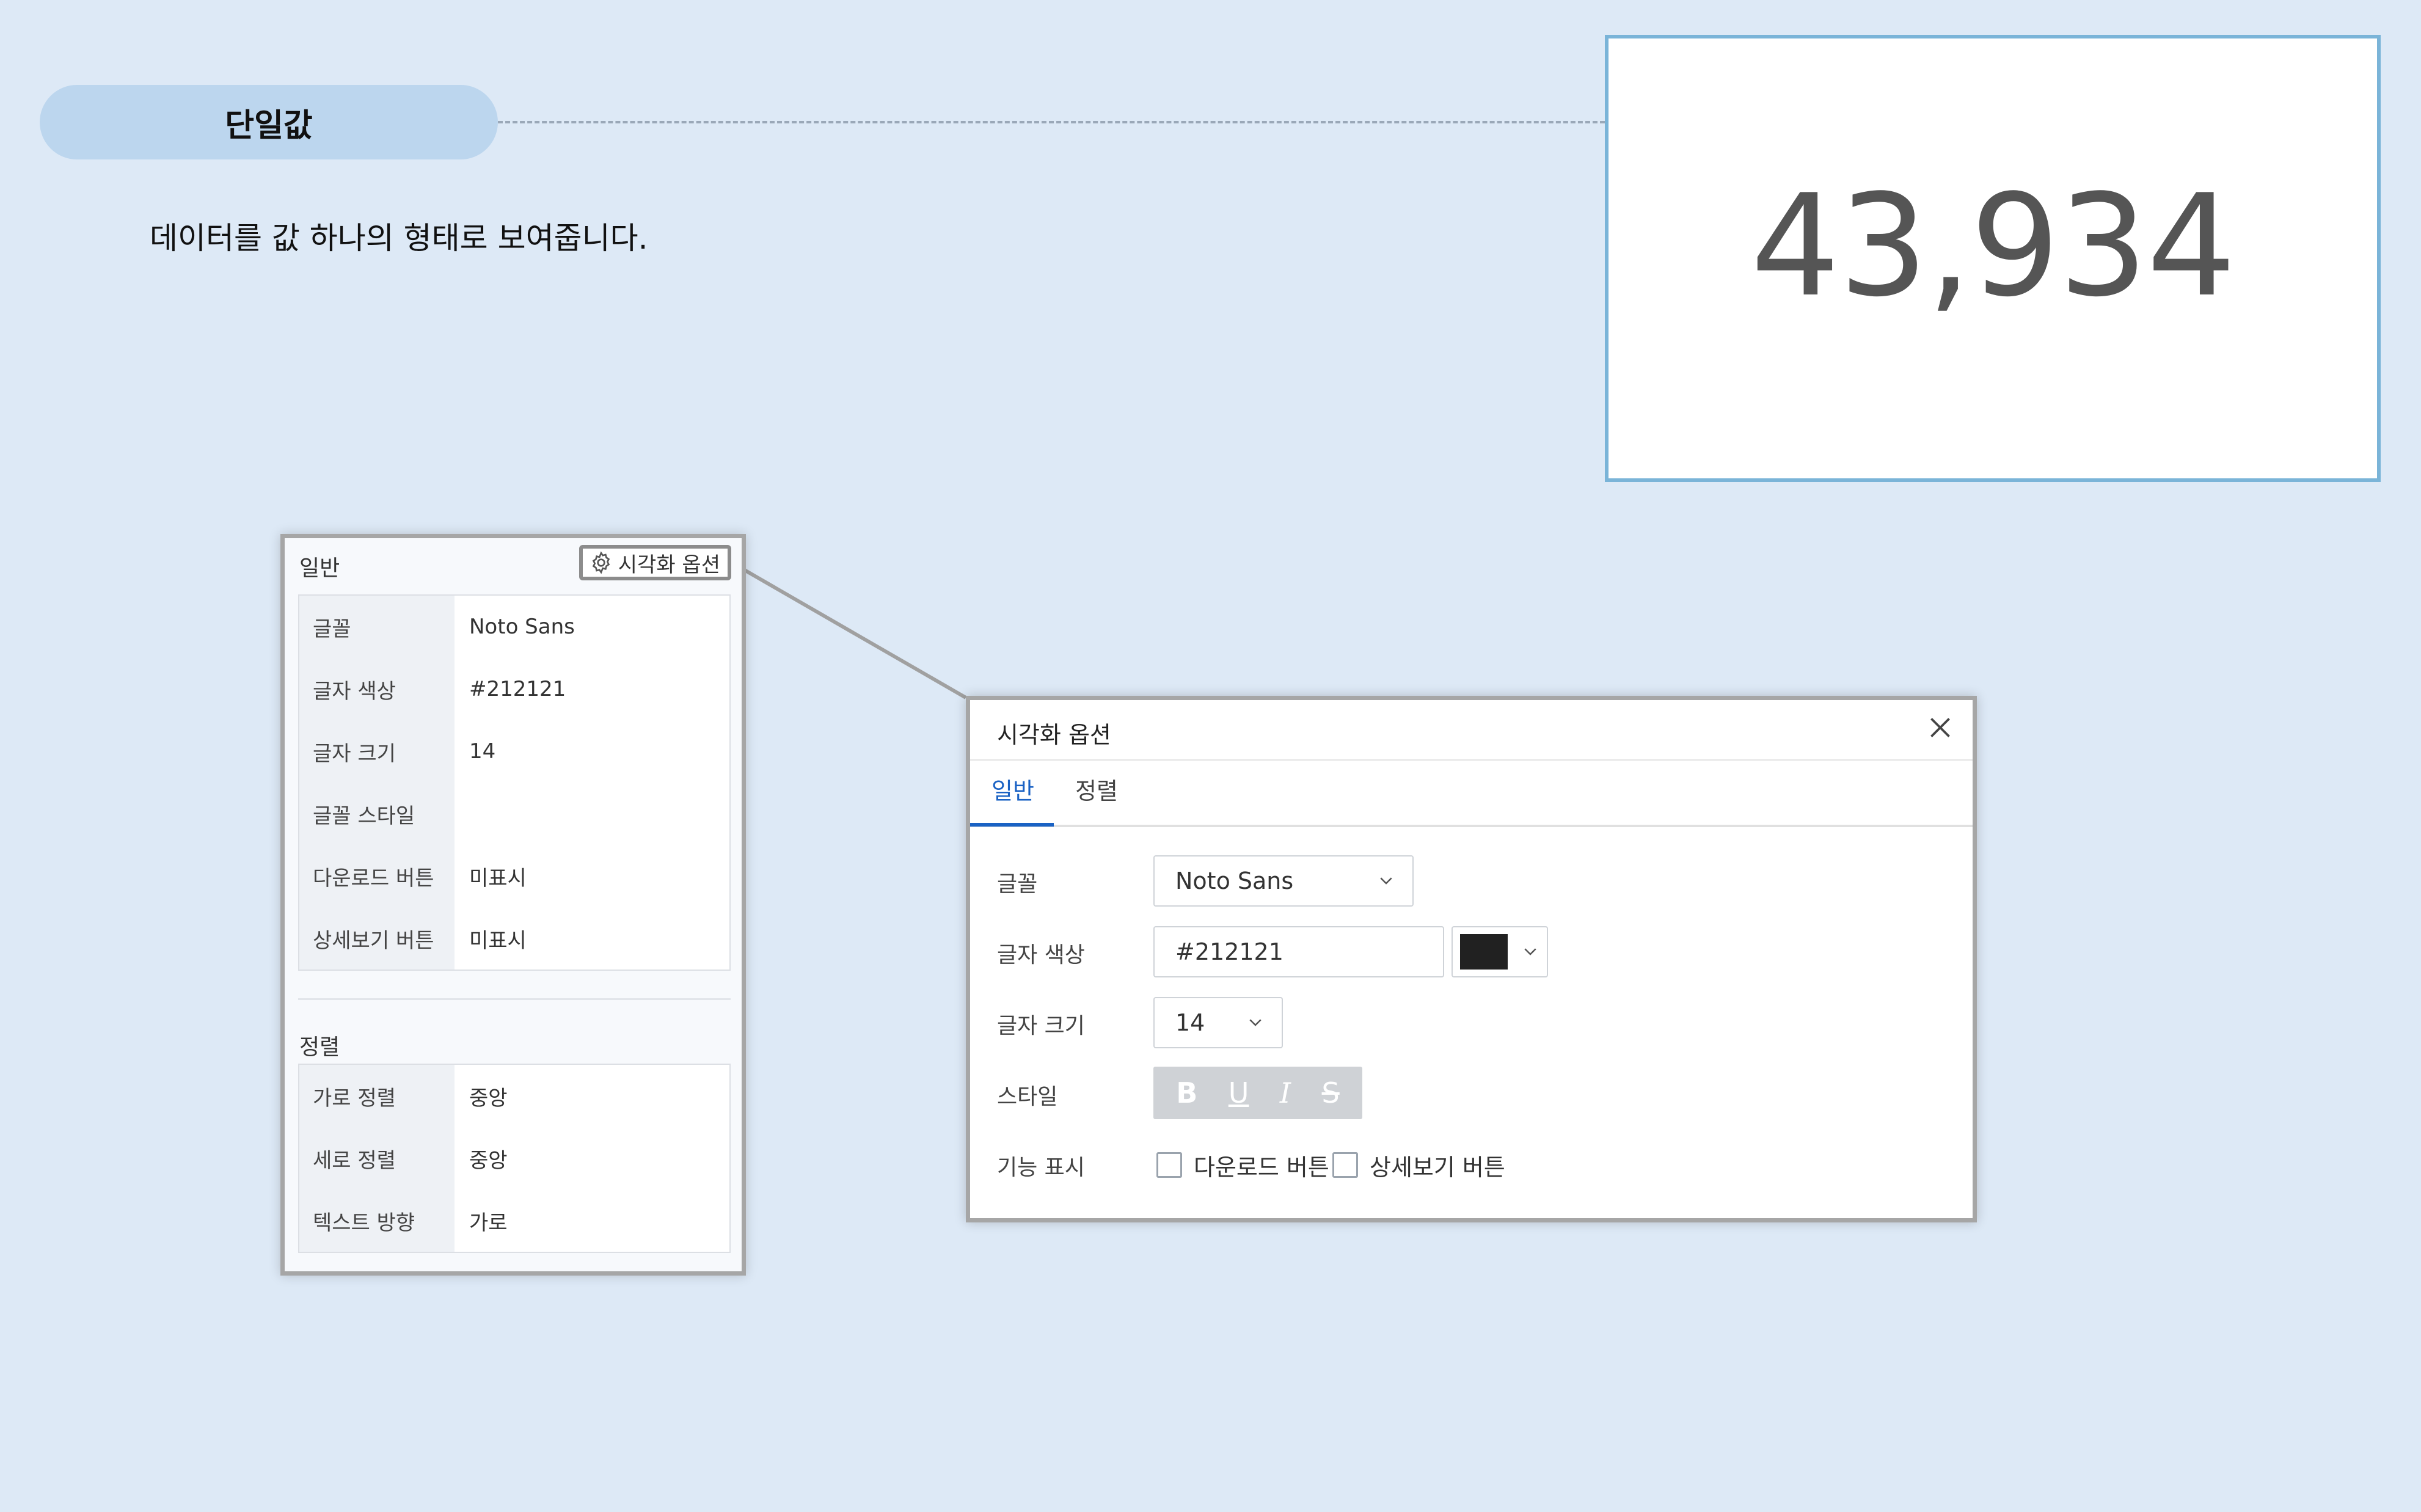 Image resolution: width=2421 pixels, height=1512 pixels. What do you see at coordinates (1218, 1023) in the screenshot?
I see `size-select: 14` at bounding box center [1218, 1023].